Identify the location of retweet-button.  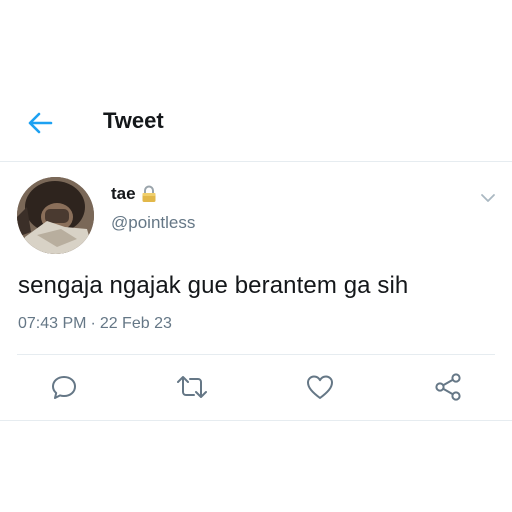
(192, 387).